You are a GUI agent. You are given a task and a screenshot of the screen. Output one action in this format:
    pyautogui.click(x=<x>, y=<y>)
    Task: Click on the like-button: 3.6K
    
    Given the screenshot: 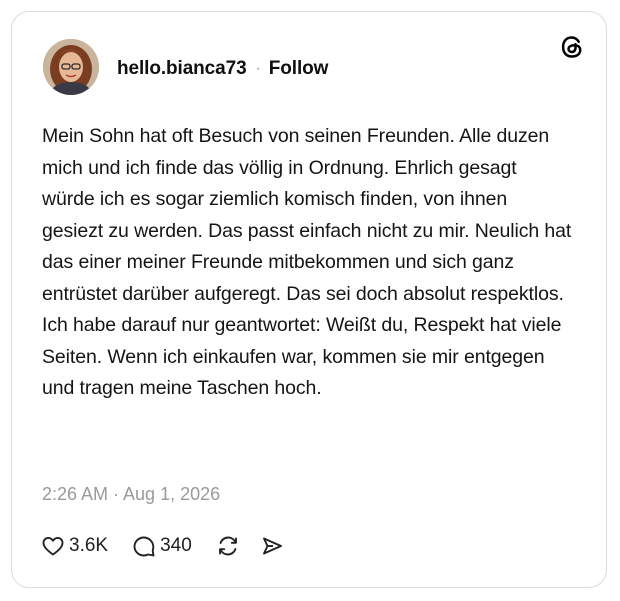 What is the action you would take?
    pyautogui.click(x=74, y=546)
    